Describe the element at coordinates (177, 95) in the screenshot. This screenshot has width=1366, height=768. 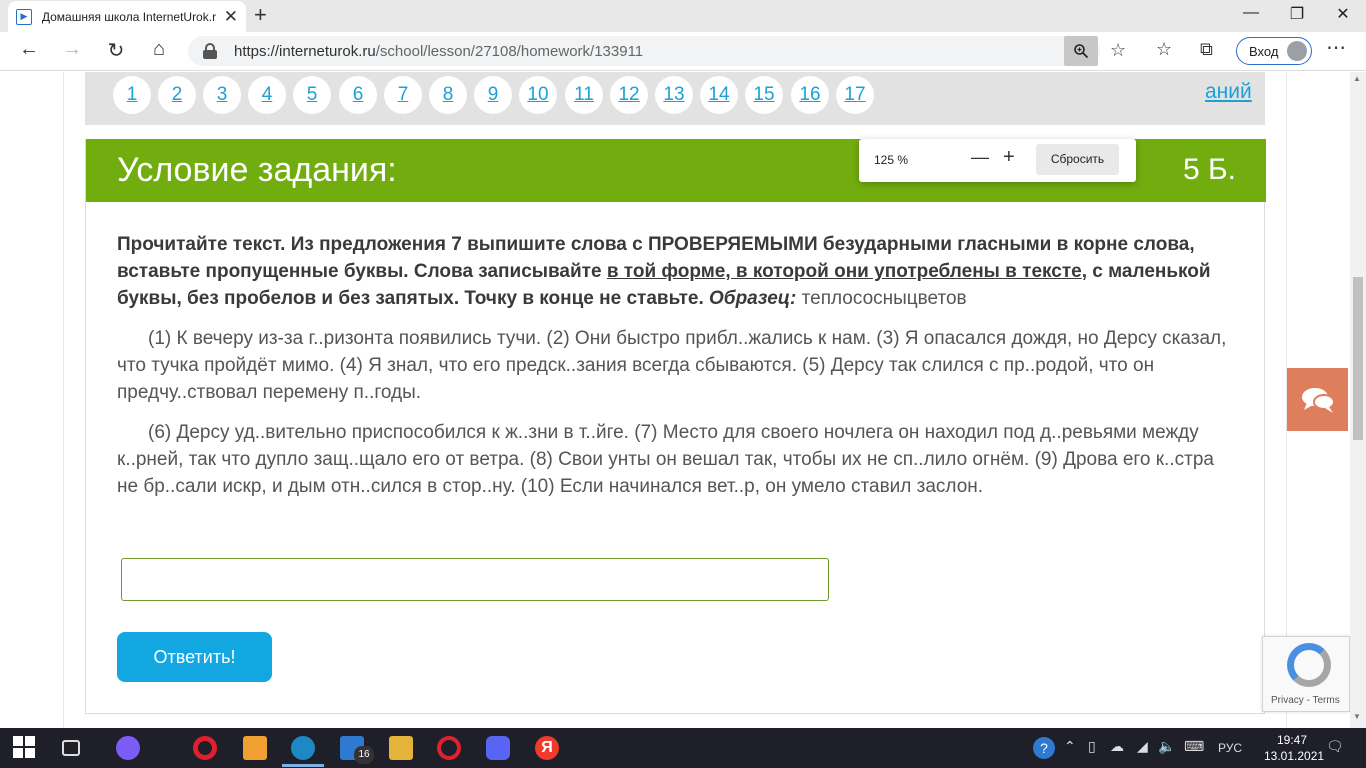
I see `task-number-link: 2` at that location.